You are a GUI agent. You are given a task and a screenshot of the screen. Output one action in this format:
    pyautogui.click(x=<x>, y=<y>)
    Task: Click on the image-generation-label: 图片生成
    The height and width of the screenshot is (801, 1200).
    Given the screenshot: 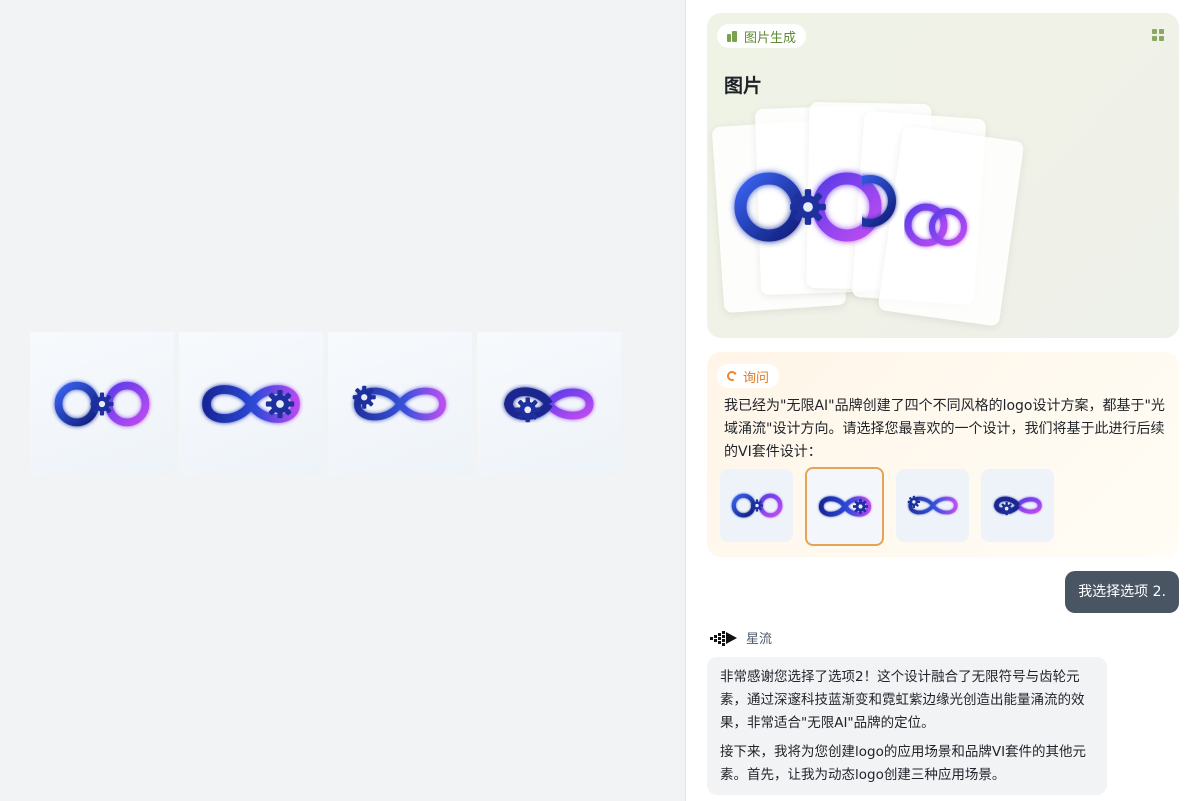 What is the action you would take?
    pyautogui.click(x=770, y=38)
    